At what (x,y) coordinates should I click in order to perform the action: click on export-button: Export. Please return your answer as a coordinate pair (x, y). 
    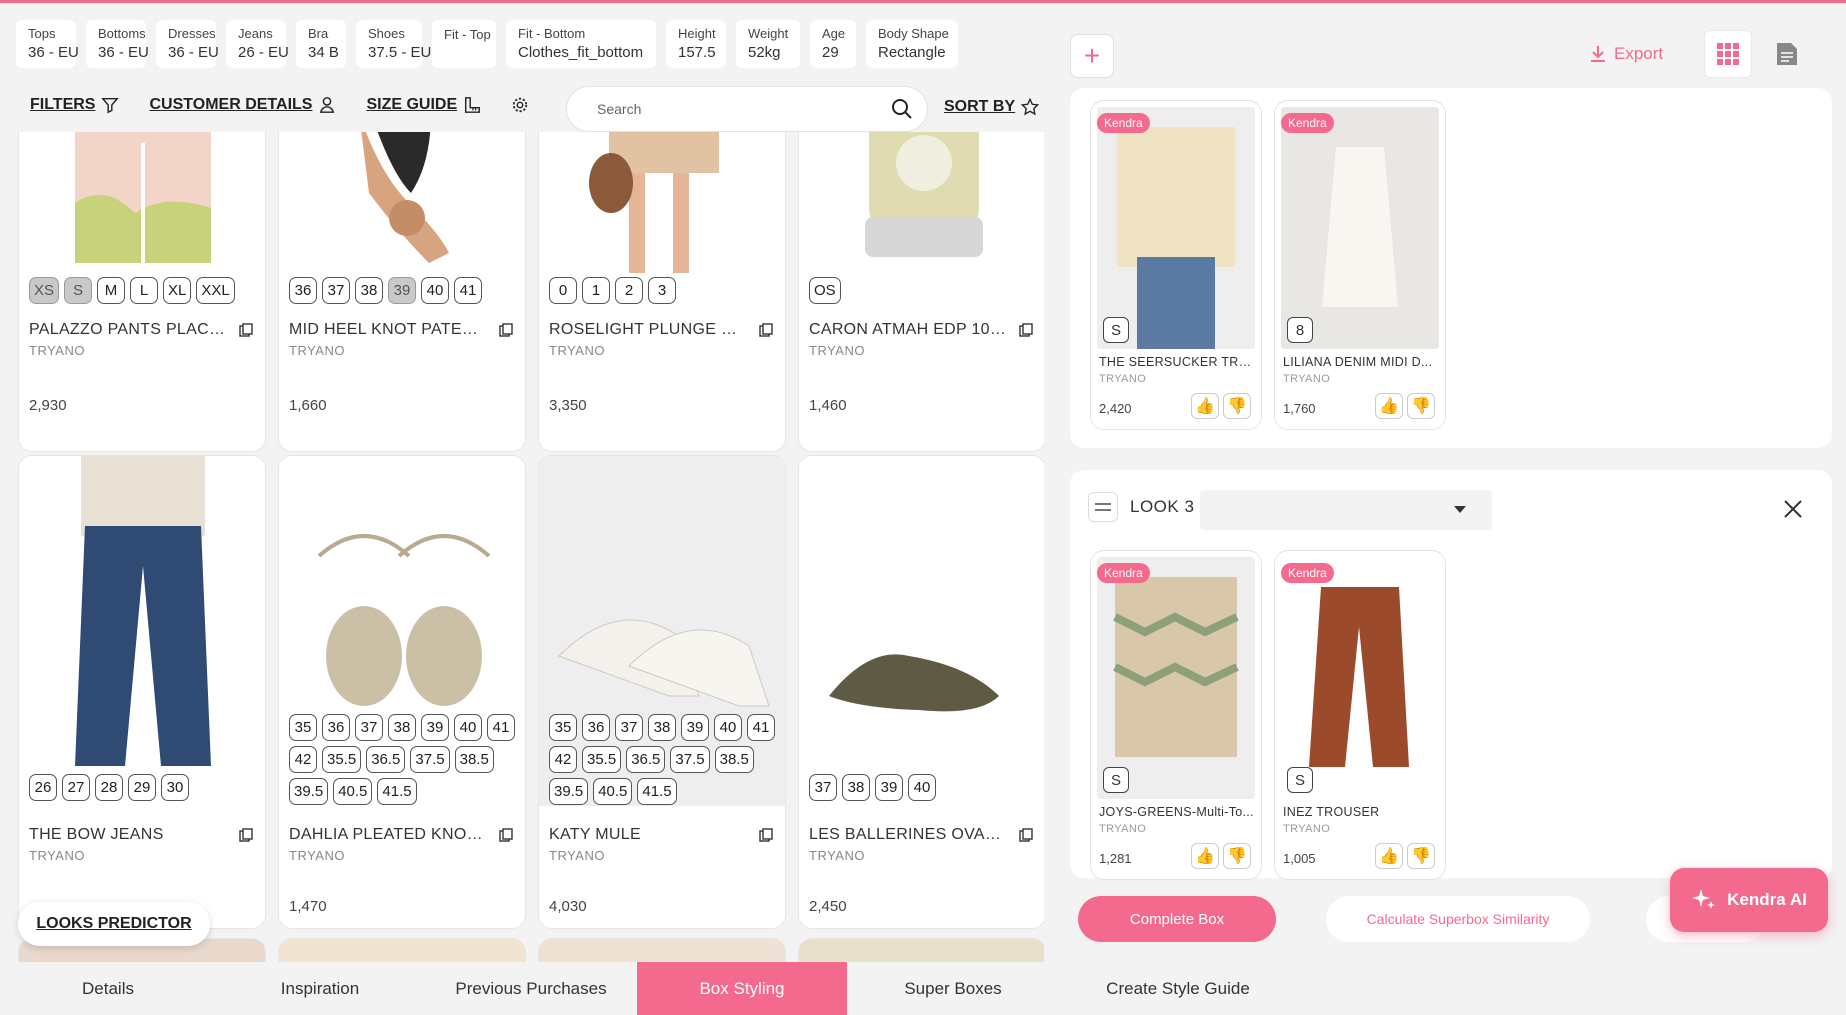
    Looking at the image, I should click on (1626, 54).